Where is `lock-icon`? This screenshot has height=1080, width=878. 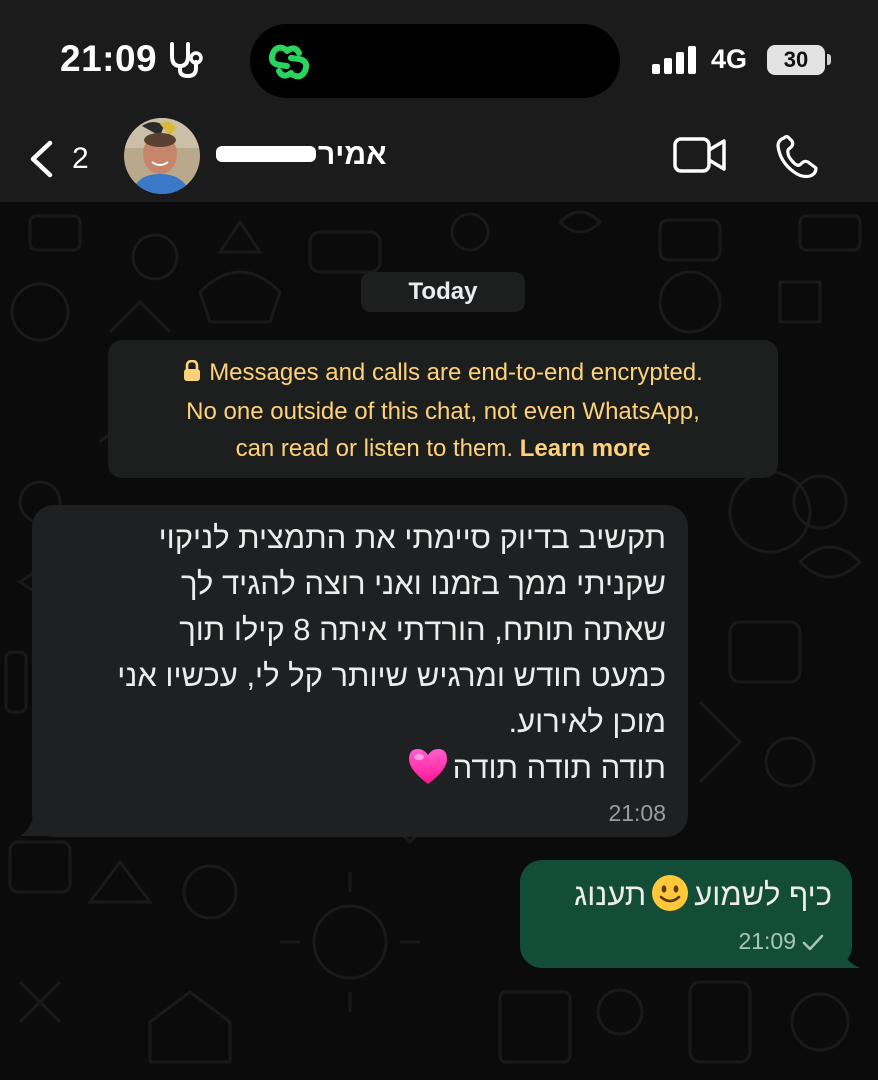 lock-icon is located at coordinates (192, 374).